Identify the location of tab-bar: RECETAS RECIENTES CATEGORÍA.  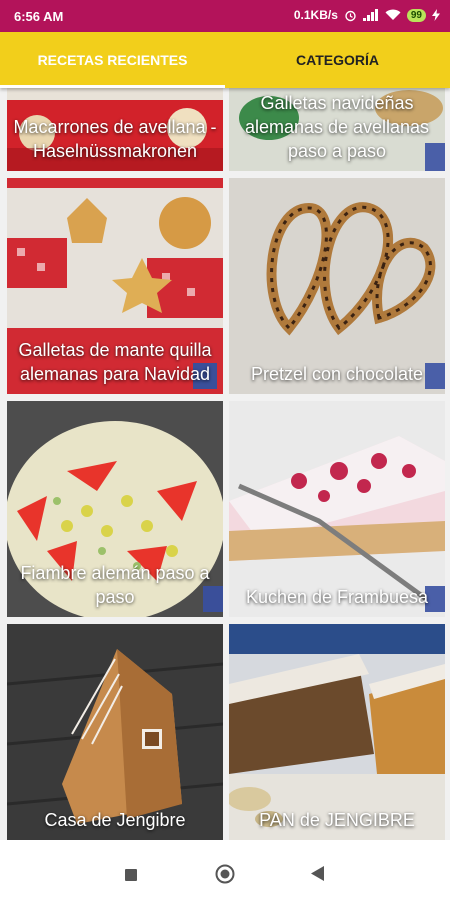
(225, 60).